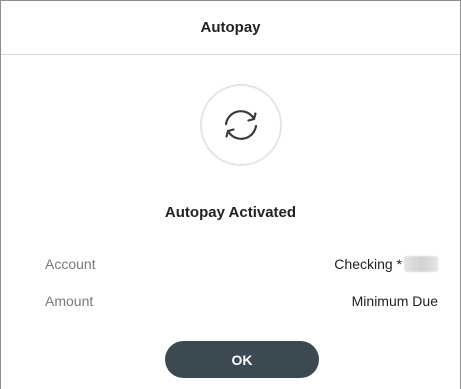 The height and width of the screenshot is (389, 461). Describe the element at coordinates (368, 264) in the screenshot. I see `account-value: Checking *` at that location.